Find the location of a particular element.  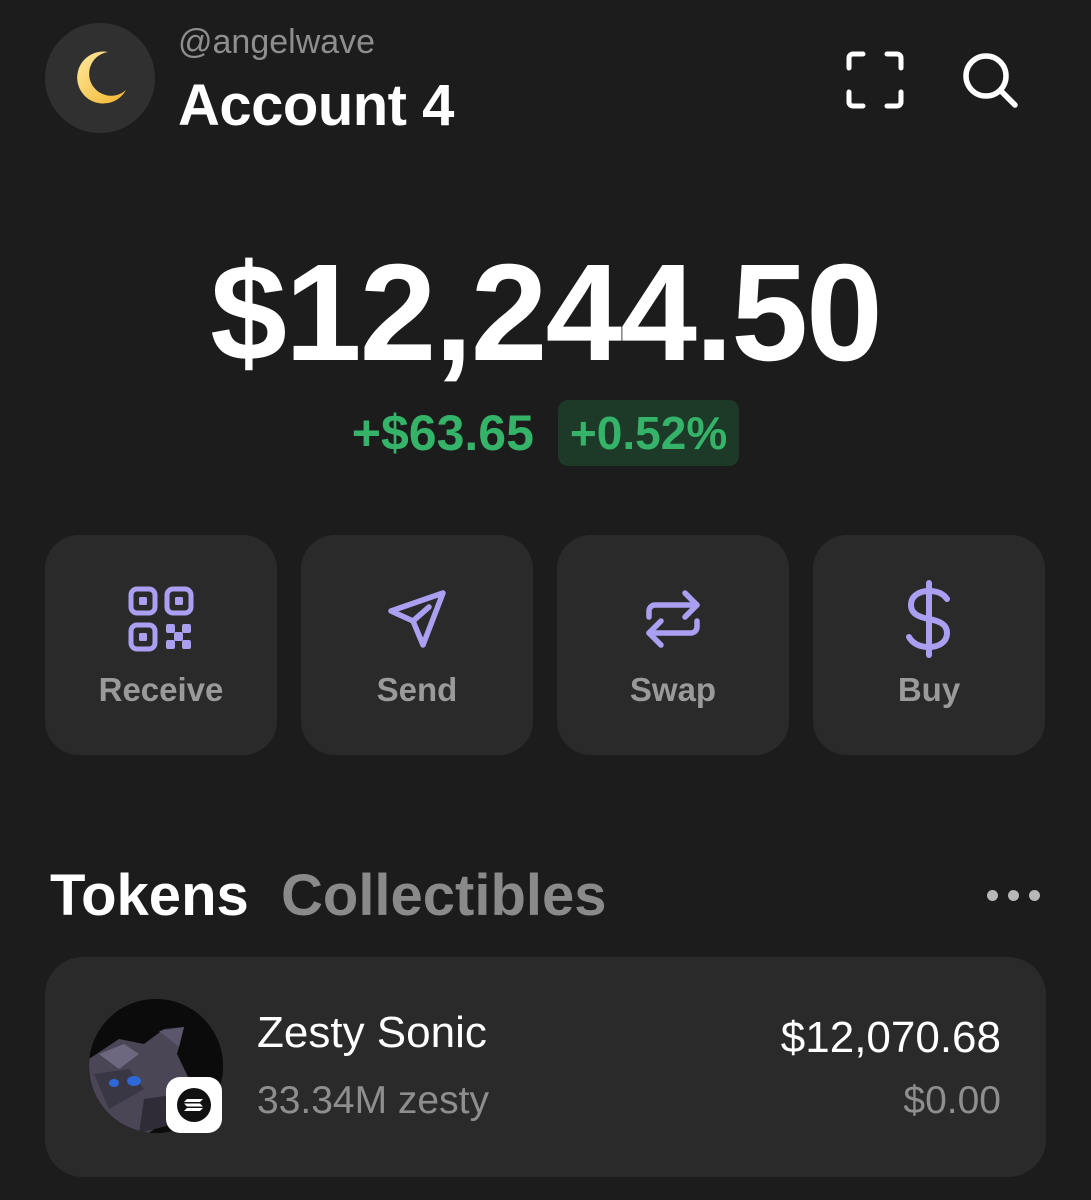

scan-frame-icon is located at coordinates (875, 80).